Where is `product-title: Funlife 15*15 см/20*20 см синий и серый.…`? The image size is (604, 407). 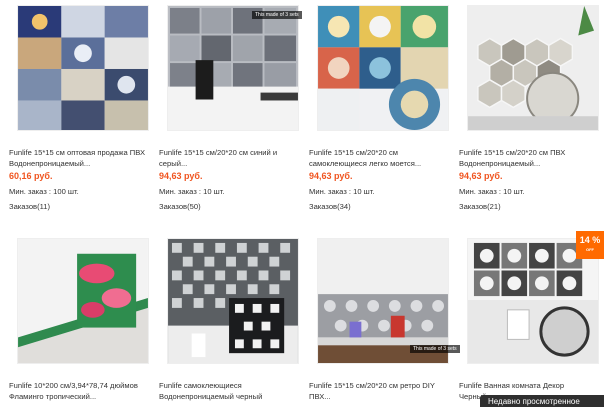
product-title: Funlife 15*15 см/20*20 см синий и серый.… is located at coordinates (228, 158).